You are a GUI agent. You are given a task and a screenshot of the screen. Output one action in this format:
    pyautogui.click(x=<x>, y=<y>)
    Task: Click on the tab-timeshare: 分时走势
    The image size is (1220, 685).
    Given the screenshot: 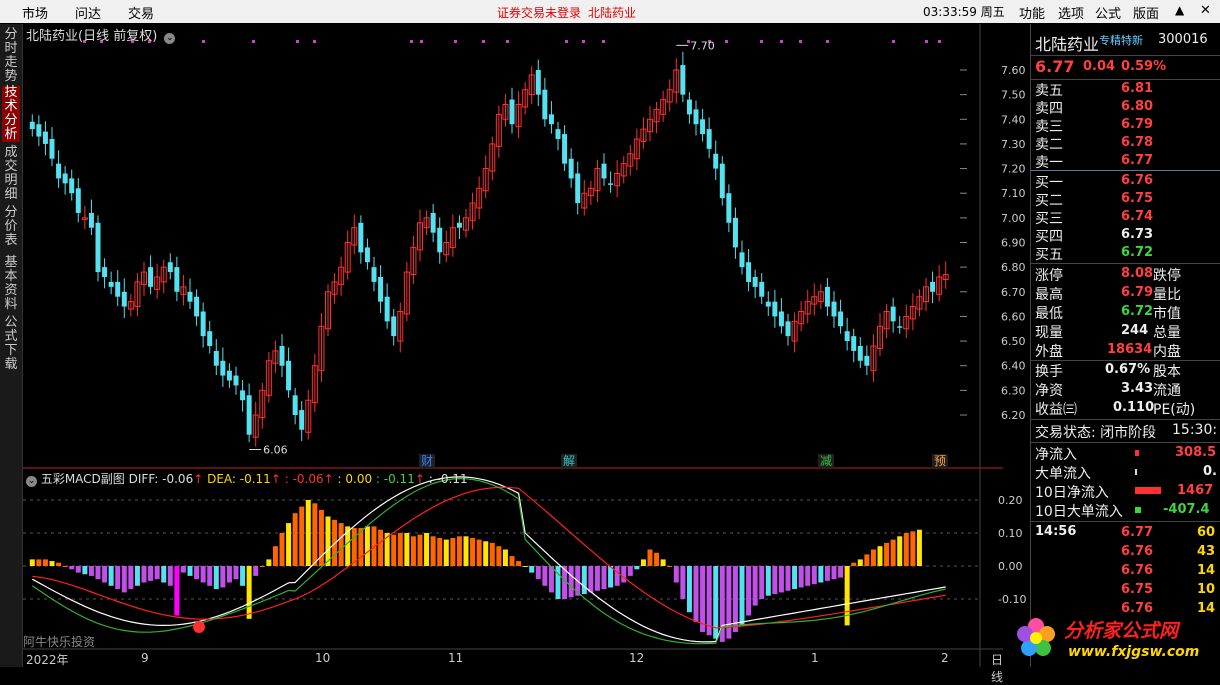 What is the action you would take?
    pyautogui.click(x=11, y=56)
    